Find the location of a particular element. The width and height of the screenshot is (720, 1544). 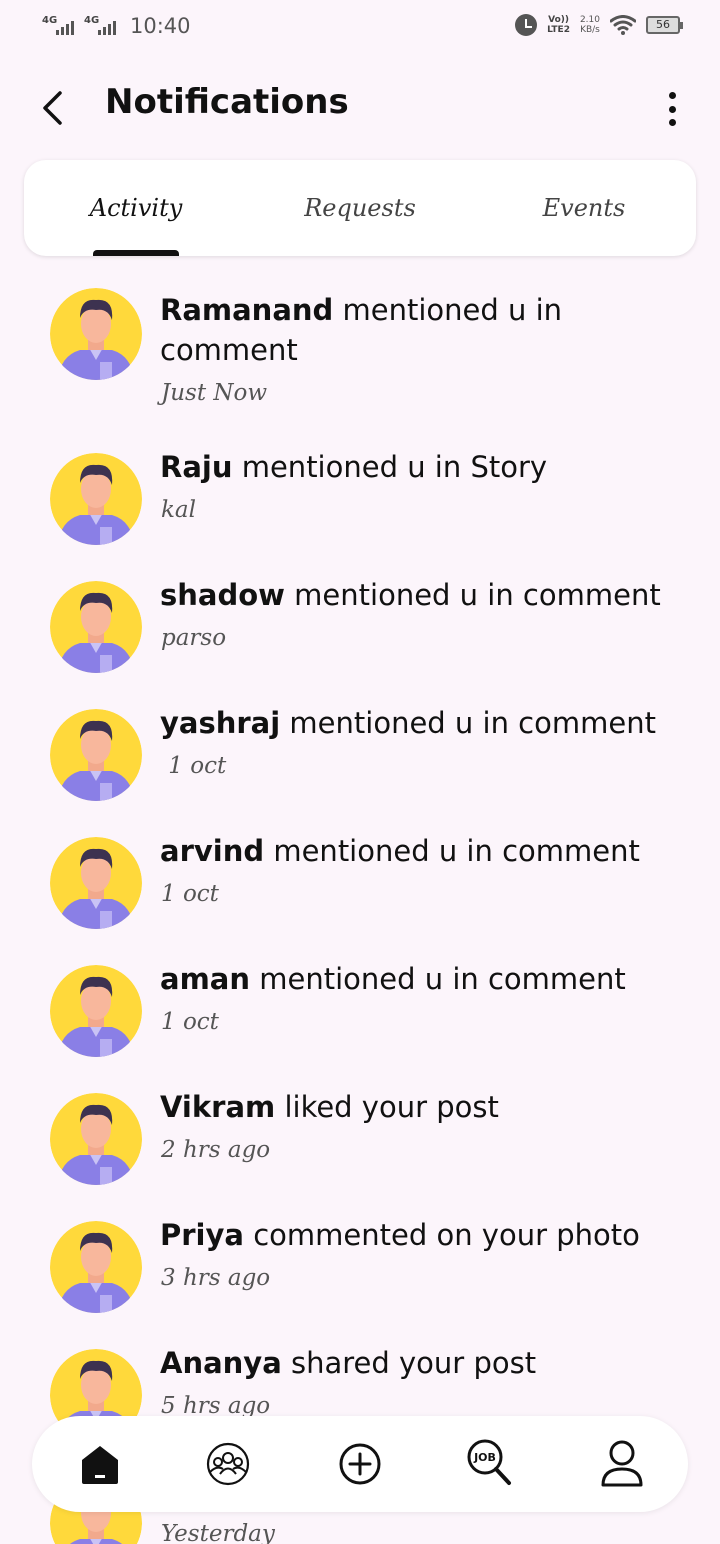

status-bar: 4G 4G 10:40 Vo)) LTE2 2.10 KB/s 56 is located at coordinates (360, 28).